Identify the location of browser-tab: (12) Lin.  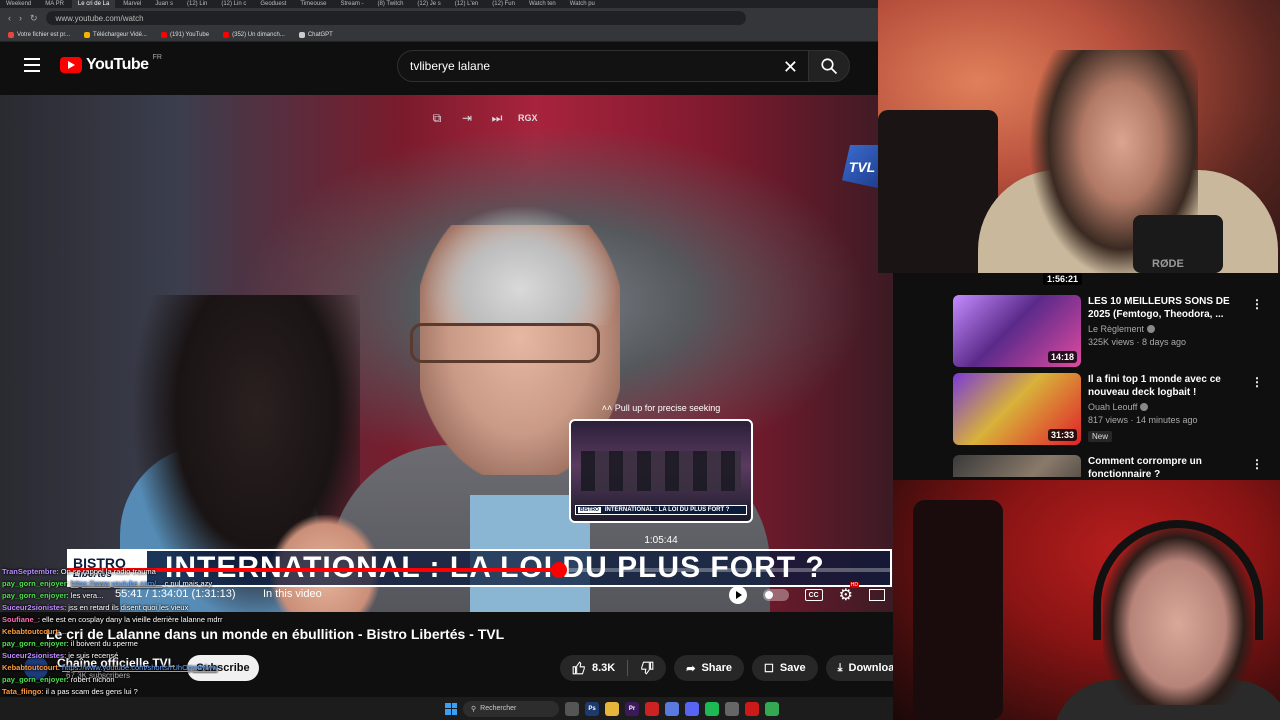
(197, 4).